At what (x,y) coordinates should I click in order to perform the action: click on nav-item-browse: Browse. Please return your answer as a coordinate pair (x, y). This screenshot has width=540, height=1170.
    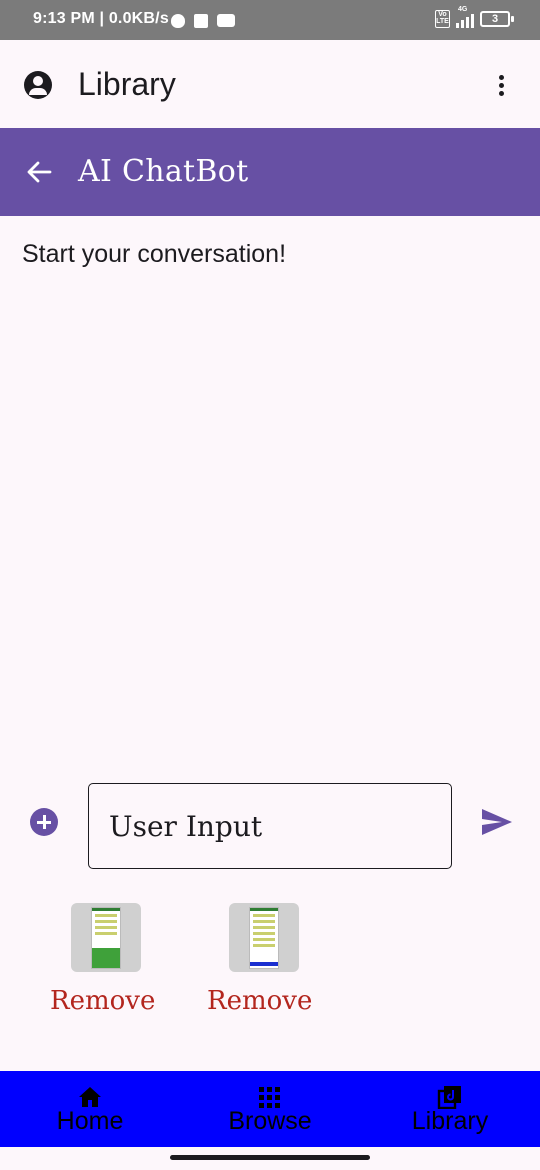
    Looking at the image, I should click on (270, 1109).